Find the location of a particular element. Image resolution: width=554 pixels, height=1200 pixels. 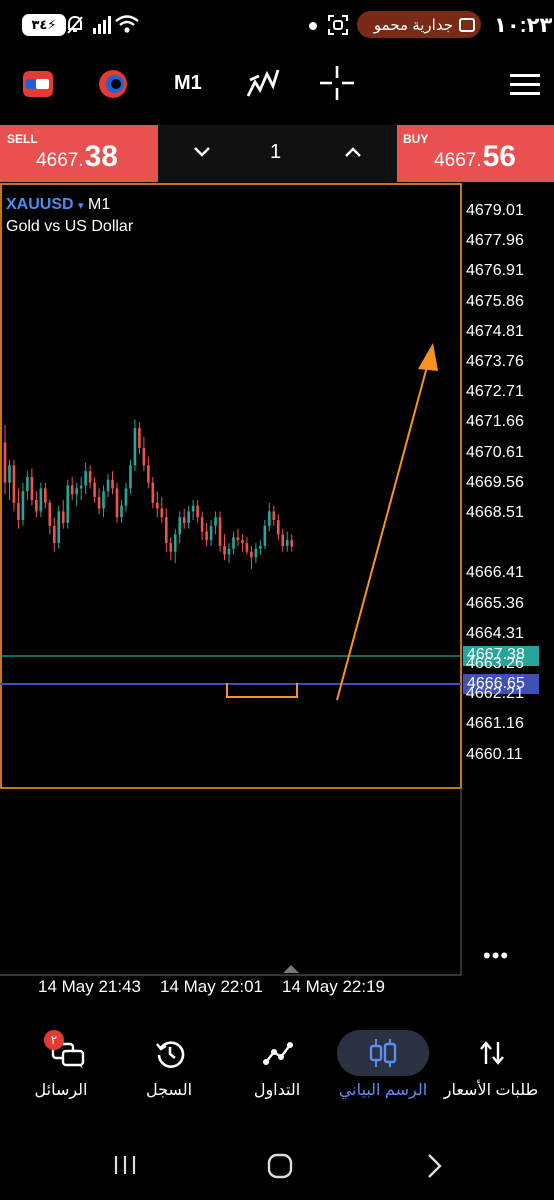

status-time: ١٠:٢٣ is located at coordinates (523, 25).